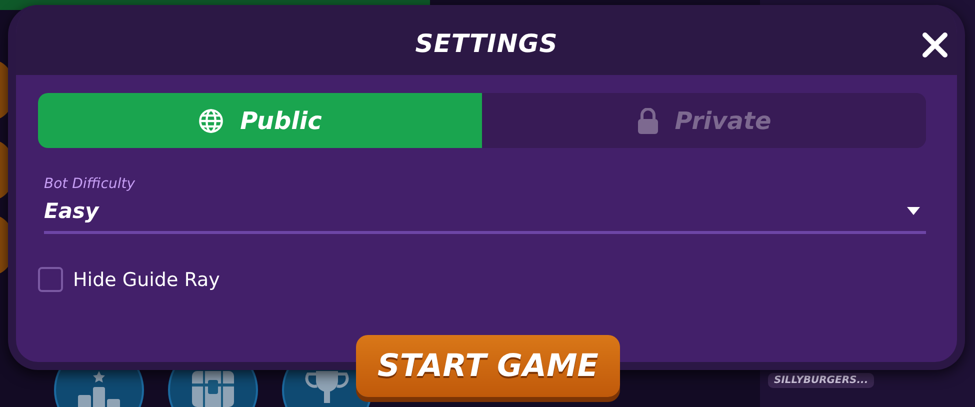 Image resolution: width=975 pixels, height=407 pixels. I want to click on mode-tab: Public, so click(260, 120).